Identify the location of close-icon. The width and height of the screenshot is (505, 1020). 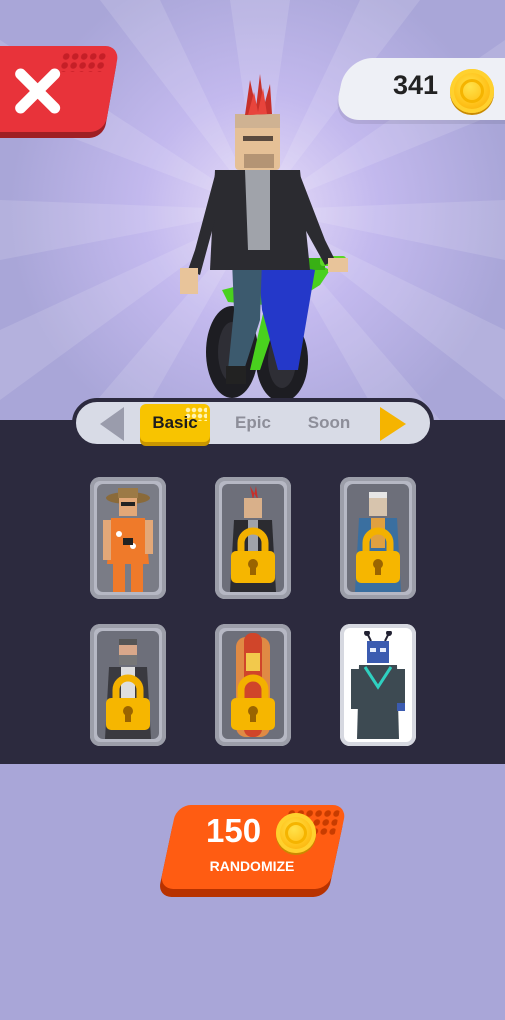
(38, 91).